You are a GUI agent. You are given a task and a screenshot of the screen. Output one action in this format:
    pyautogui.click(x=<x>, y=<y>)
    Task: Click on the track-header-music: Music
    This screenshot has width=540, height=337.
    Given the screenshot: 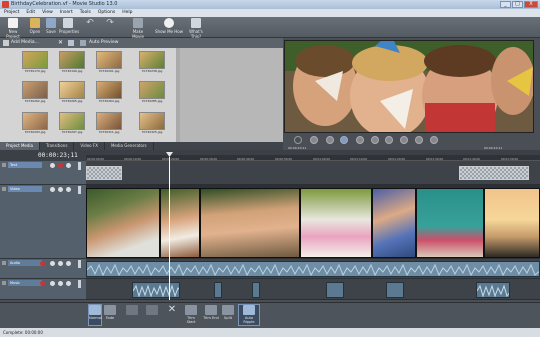 What is the action you would take?
    pyautogui.click(x=43, y=289)
    